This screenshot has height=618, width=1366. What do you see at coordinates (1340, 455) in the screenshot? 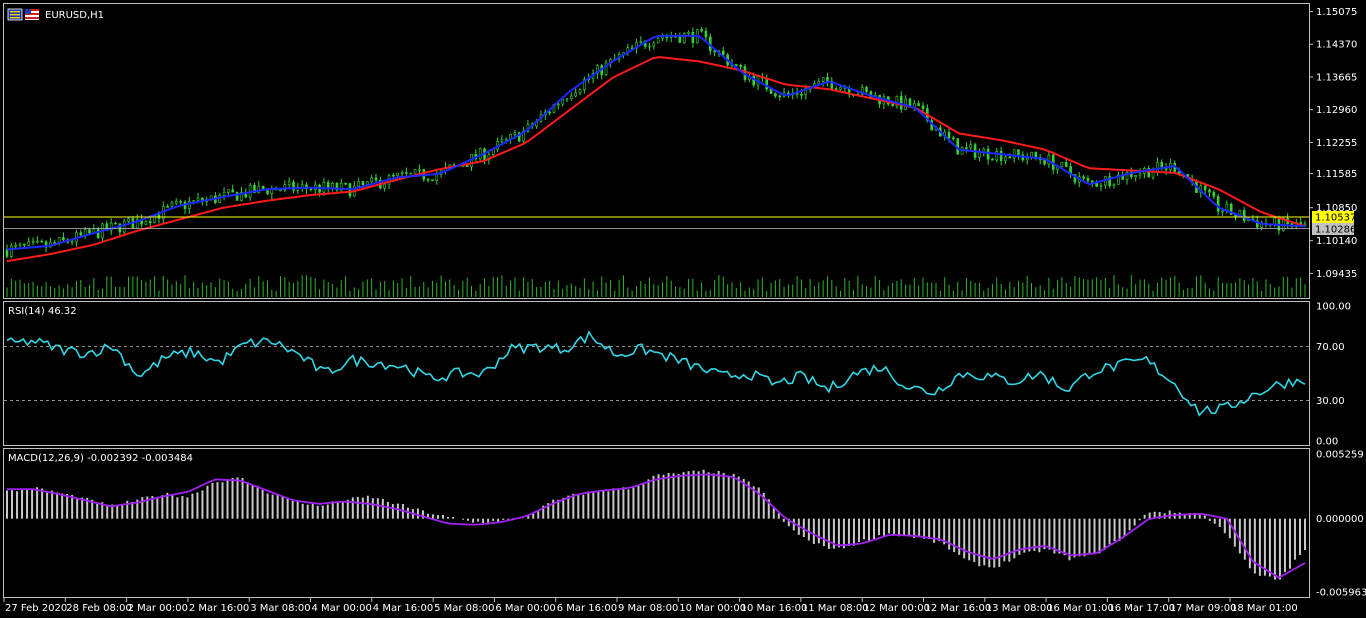
I see `macd-tick-label: 0.005259` at bounding box center [1340, 455].